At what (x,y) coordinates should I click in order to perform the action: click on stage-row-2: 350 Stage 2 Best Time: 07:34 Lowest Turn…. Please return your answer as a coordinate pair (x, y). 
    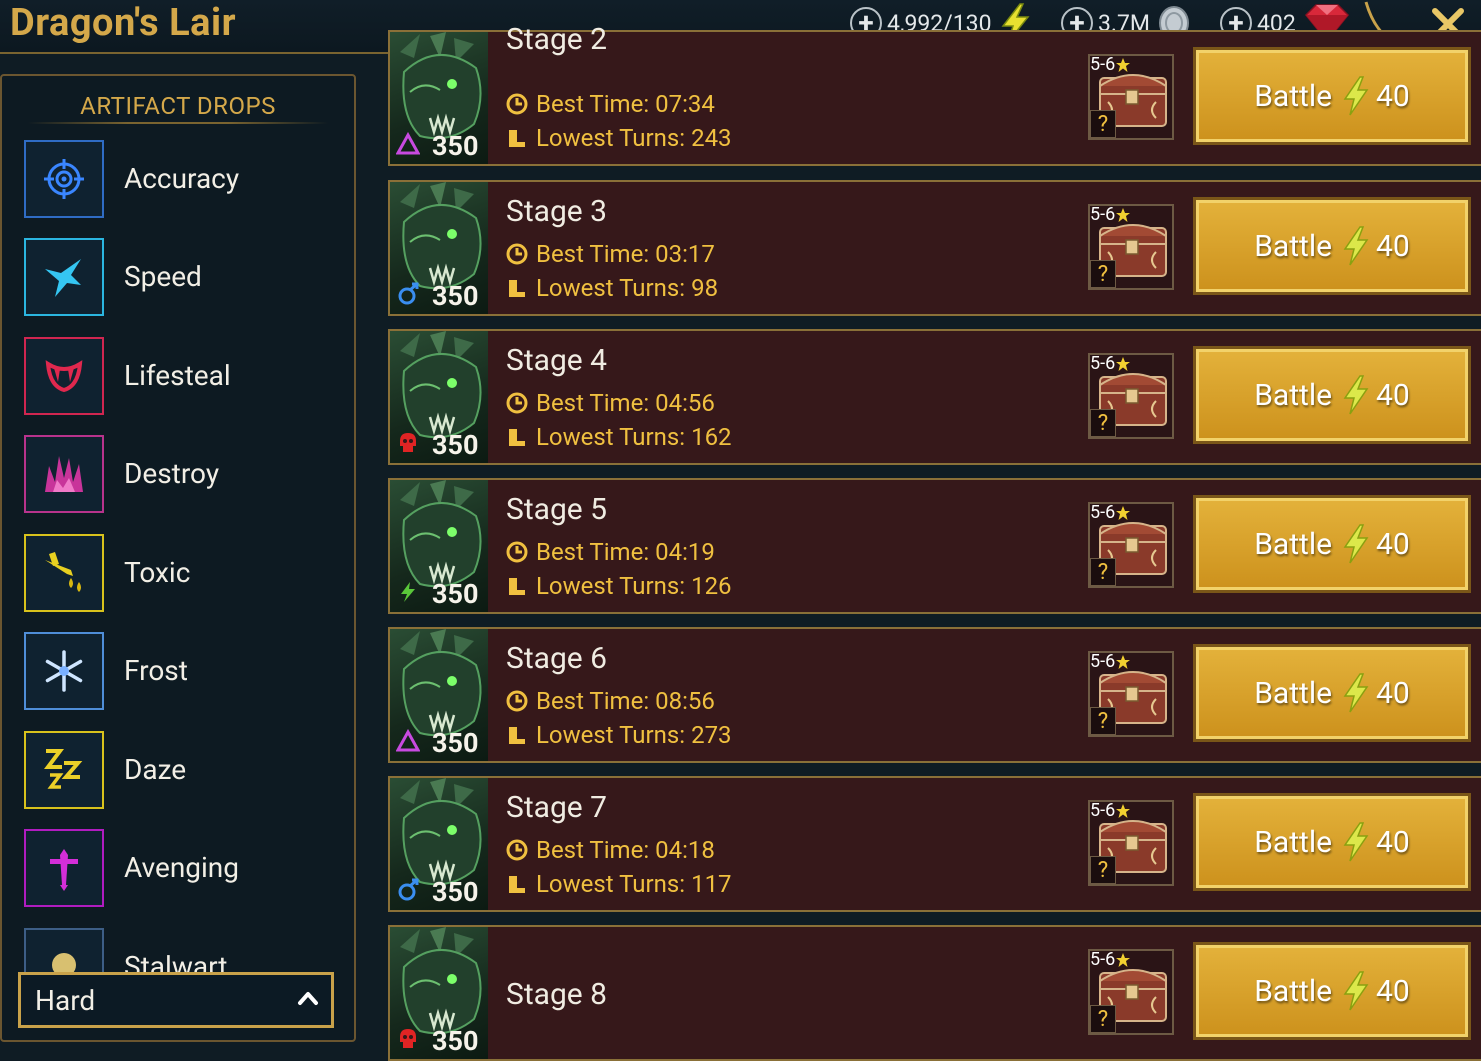
    Looking at the image, I should click on (934, 94).